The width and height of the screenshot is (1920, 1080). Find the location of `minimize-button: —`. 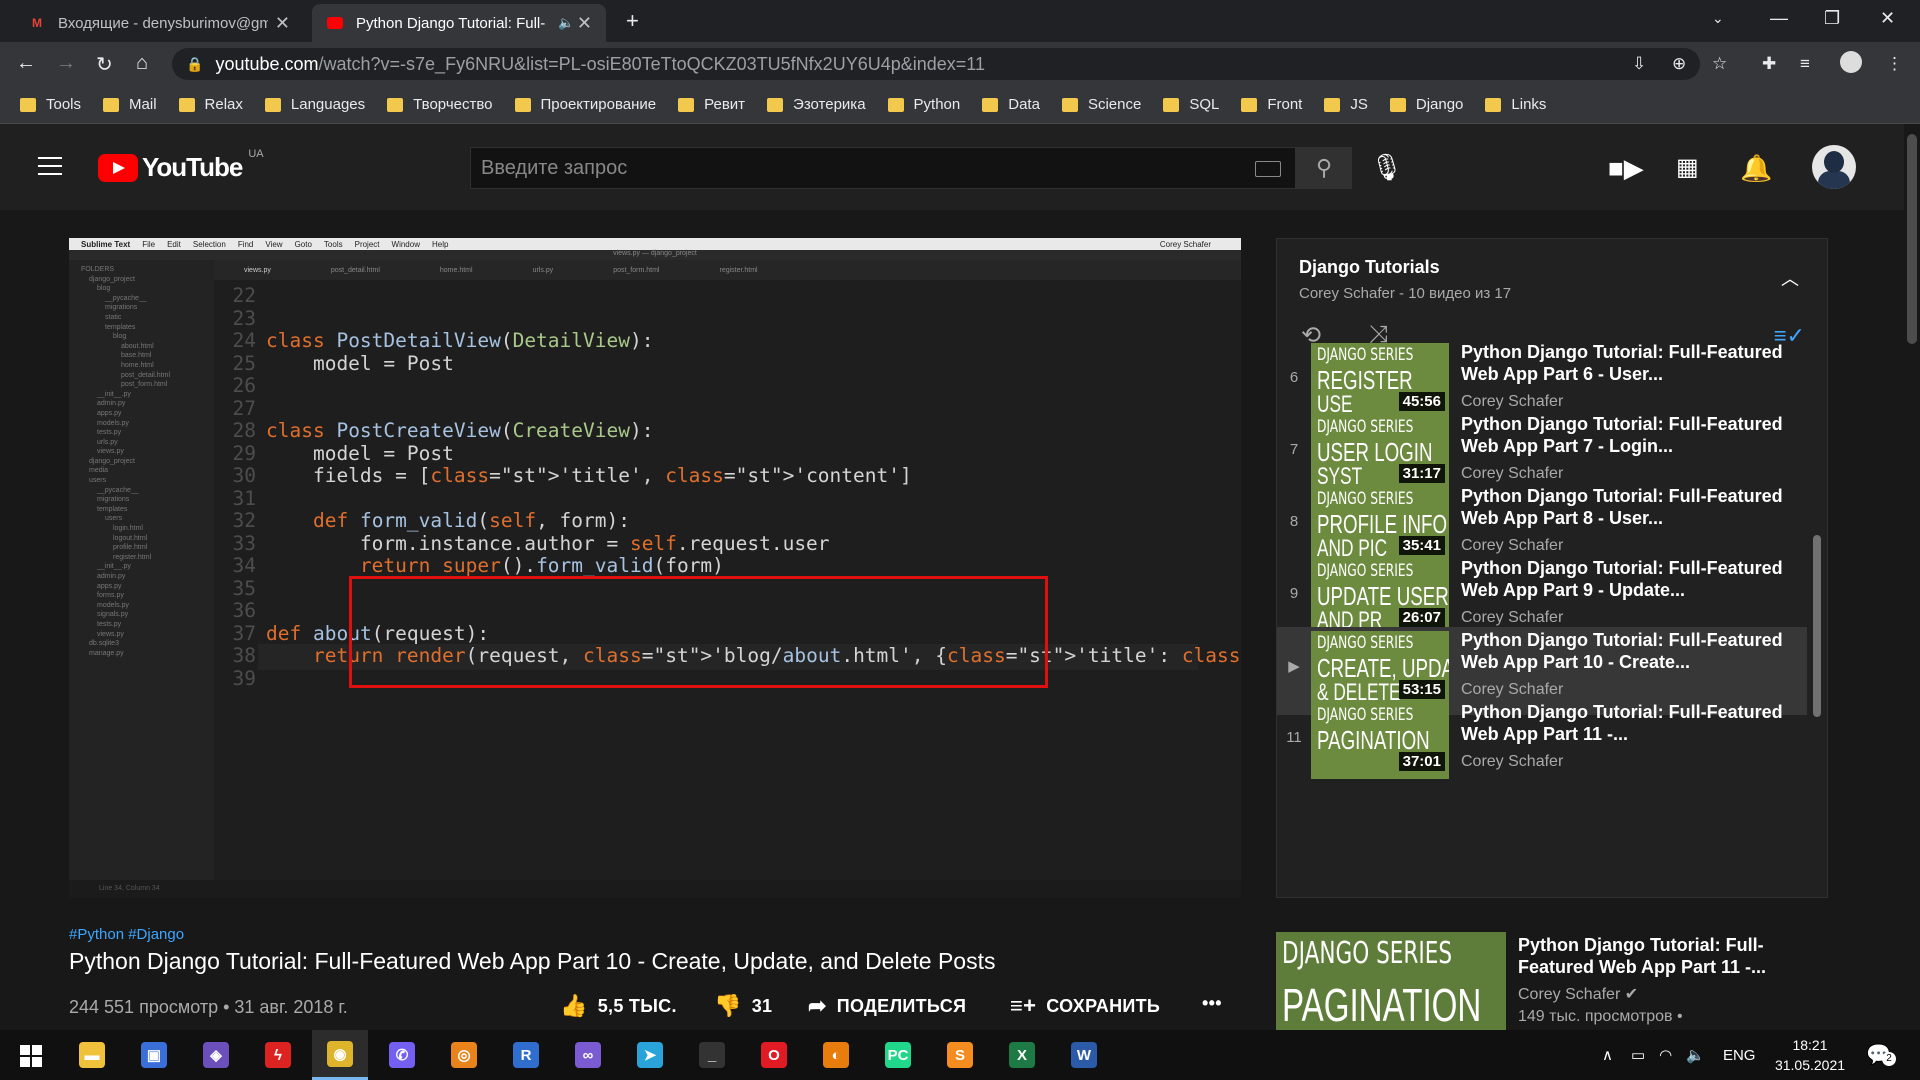

minimize-button: — is located at coordinates (1779, 18).